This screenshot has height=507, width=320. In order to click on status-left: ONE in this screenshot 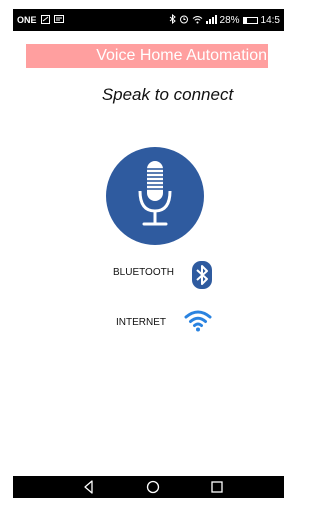, I will do `click(40, 20)`.